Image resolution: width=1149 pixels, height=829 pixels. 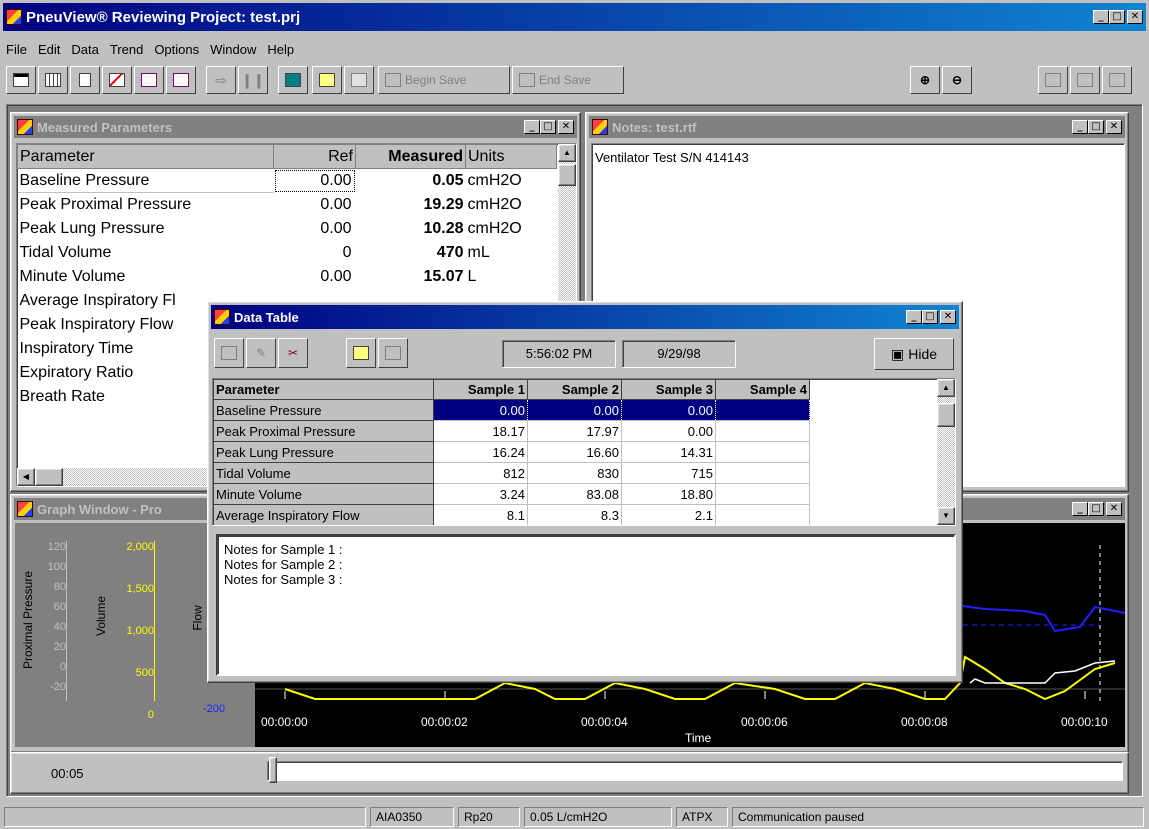 What do you see at coordinates (1053, 80) in the screenshot?
I see `find-button` at bounding box center [1053, 80].